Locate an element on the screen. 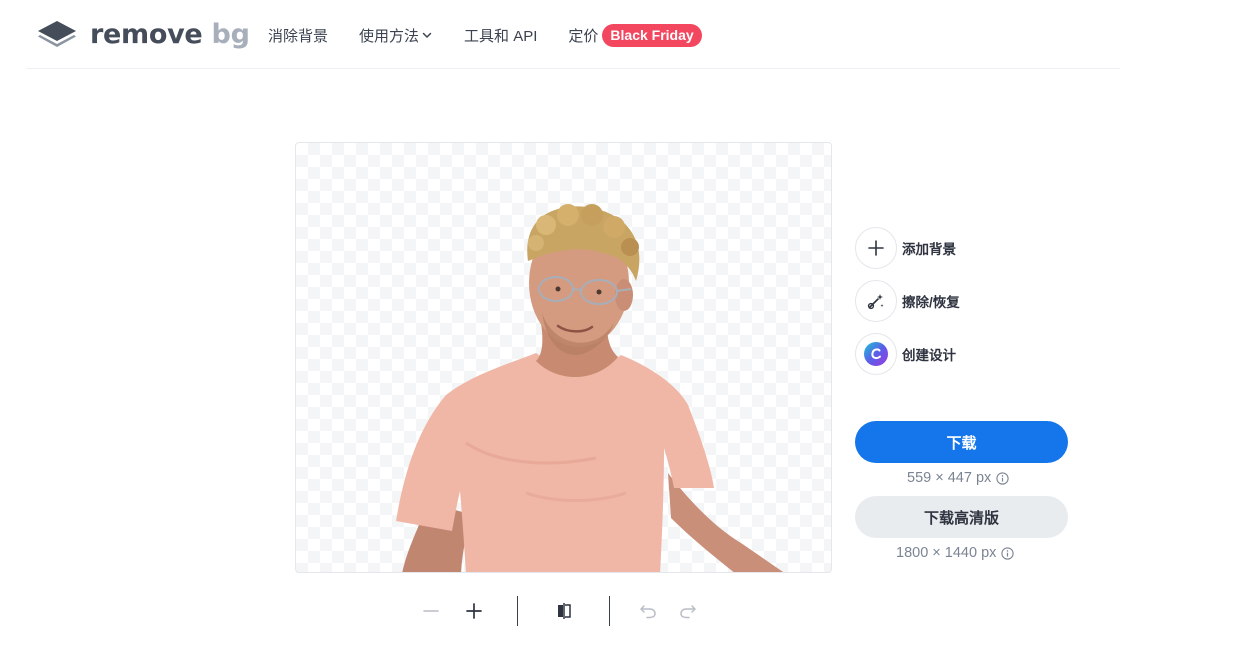 This screenshot has height=652, width=1238. add-background-icon-wrap is located at coordinates (876, 248).